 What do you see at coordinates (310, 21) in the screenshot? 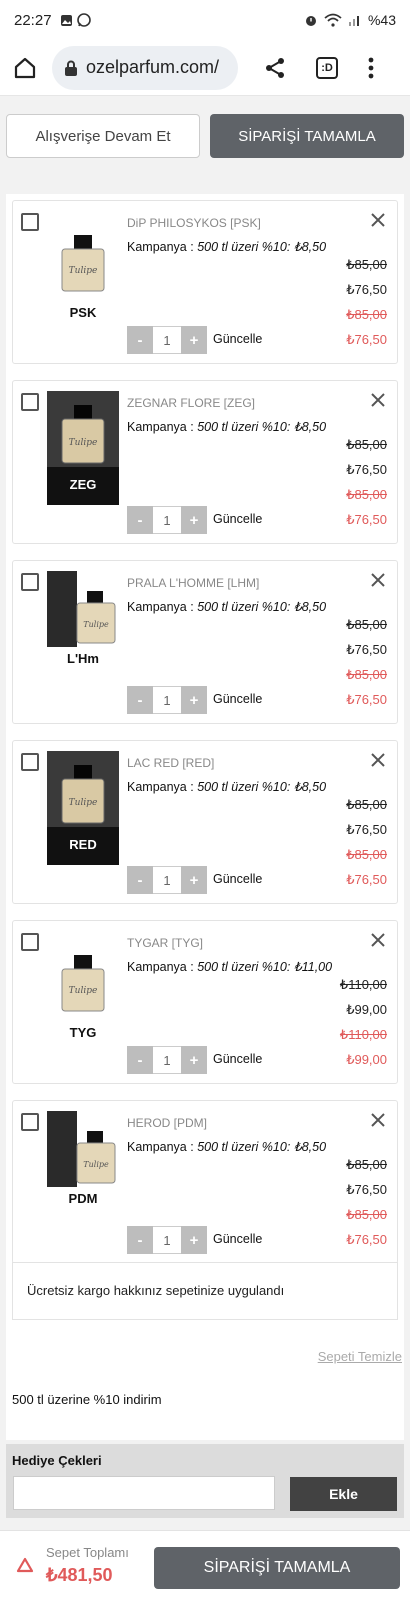
I see `alarm-icon` at bounding box center [310, 21].